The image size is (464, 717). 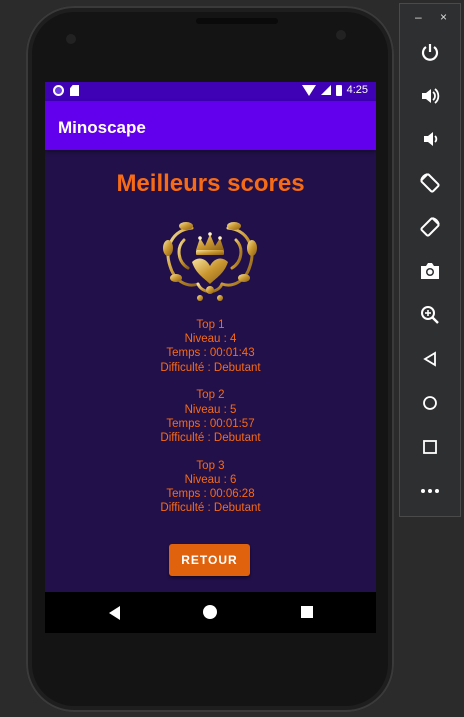 I want to click on speaker-grille, so click(x=237, y=21).